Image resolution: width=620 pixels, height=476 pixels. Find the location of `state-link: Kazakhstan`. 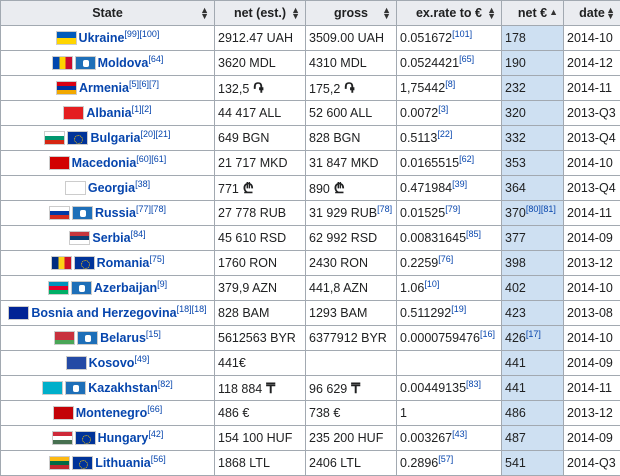

state-link: Kazakhstan is located at coordinates (122, 388).